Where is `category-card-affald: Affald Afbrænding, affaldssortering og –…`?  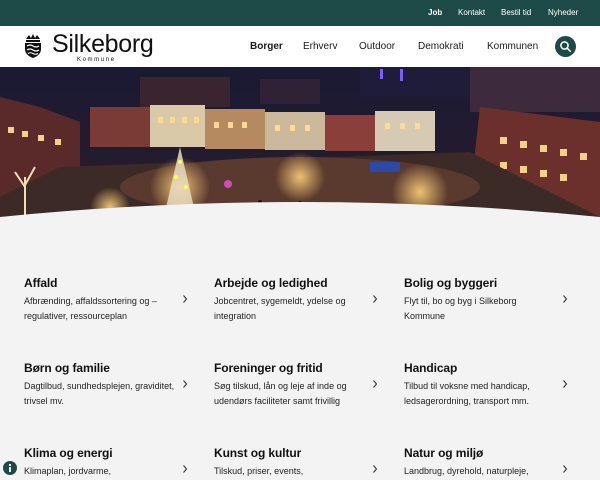
category-card-affald: Affald Afbrænding, affaldssortering og –… is located at coordinates (104, 311).